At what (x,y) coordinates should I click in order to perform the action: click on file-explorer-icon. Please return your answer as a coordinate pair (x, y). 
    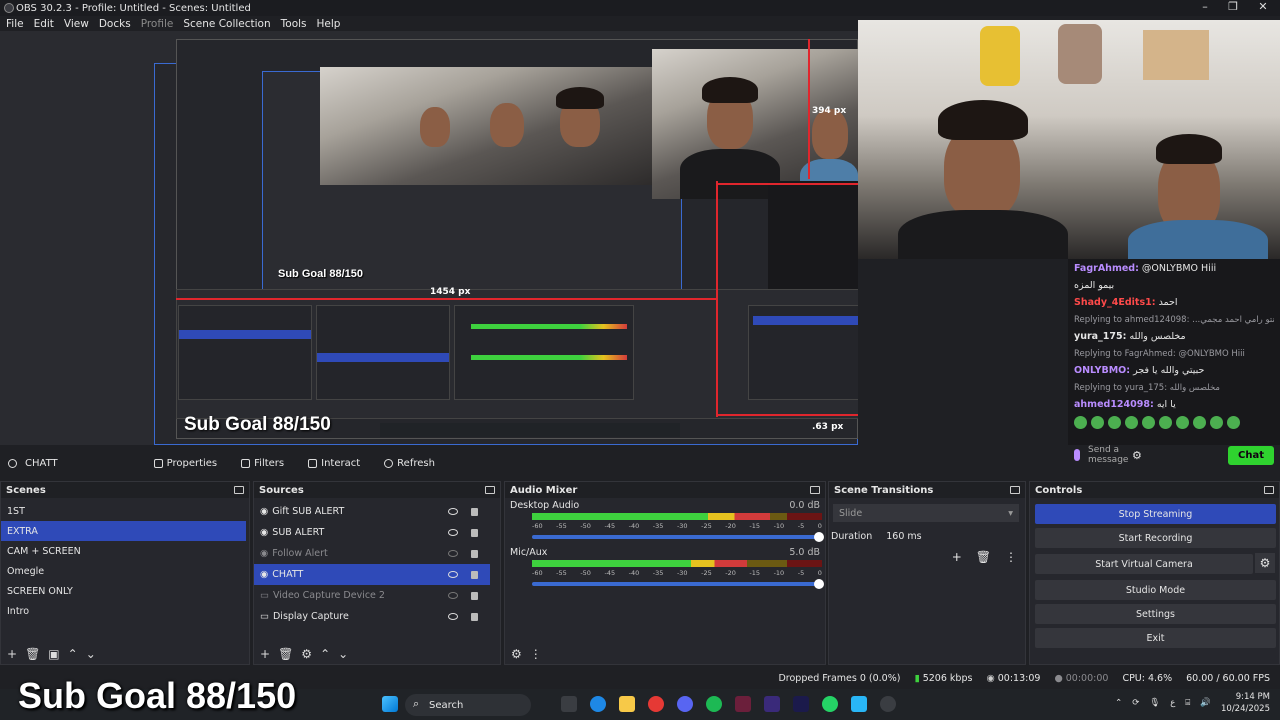
    Looking at the image, I should click on (627, 704).